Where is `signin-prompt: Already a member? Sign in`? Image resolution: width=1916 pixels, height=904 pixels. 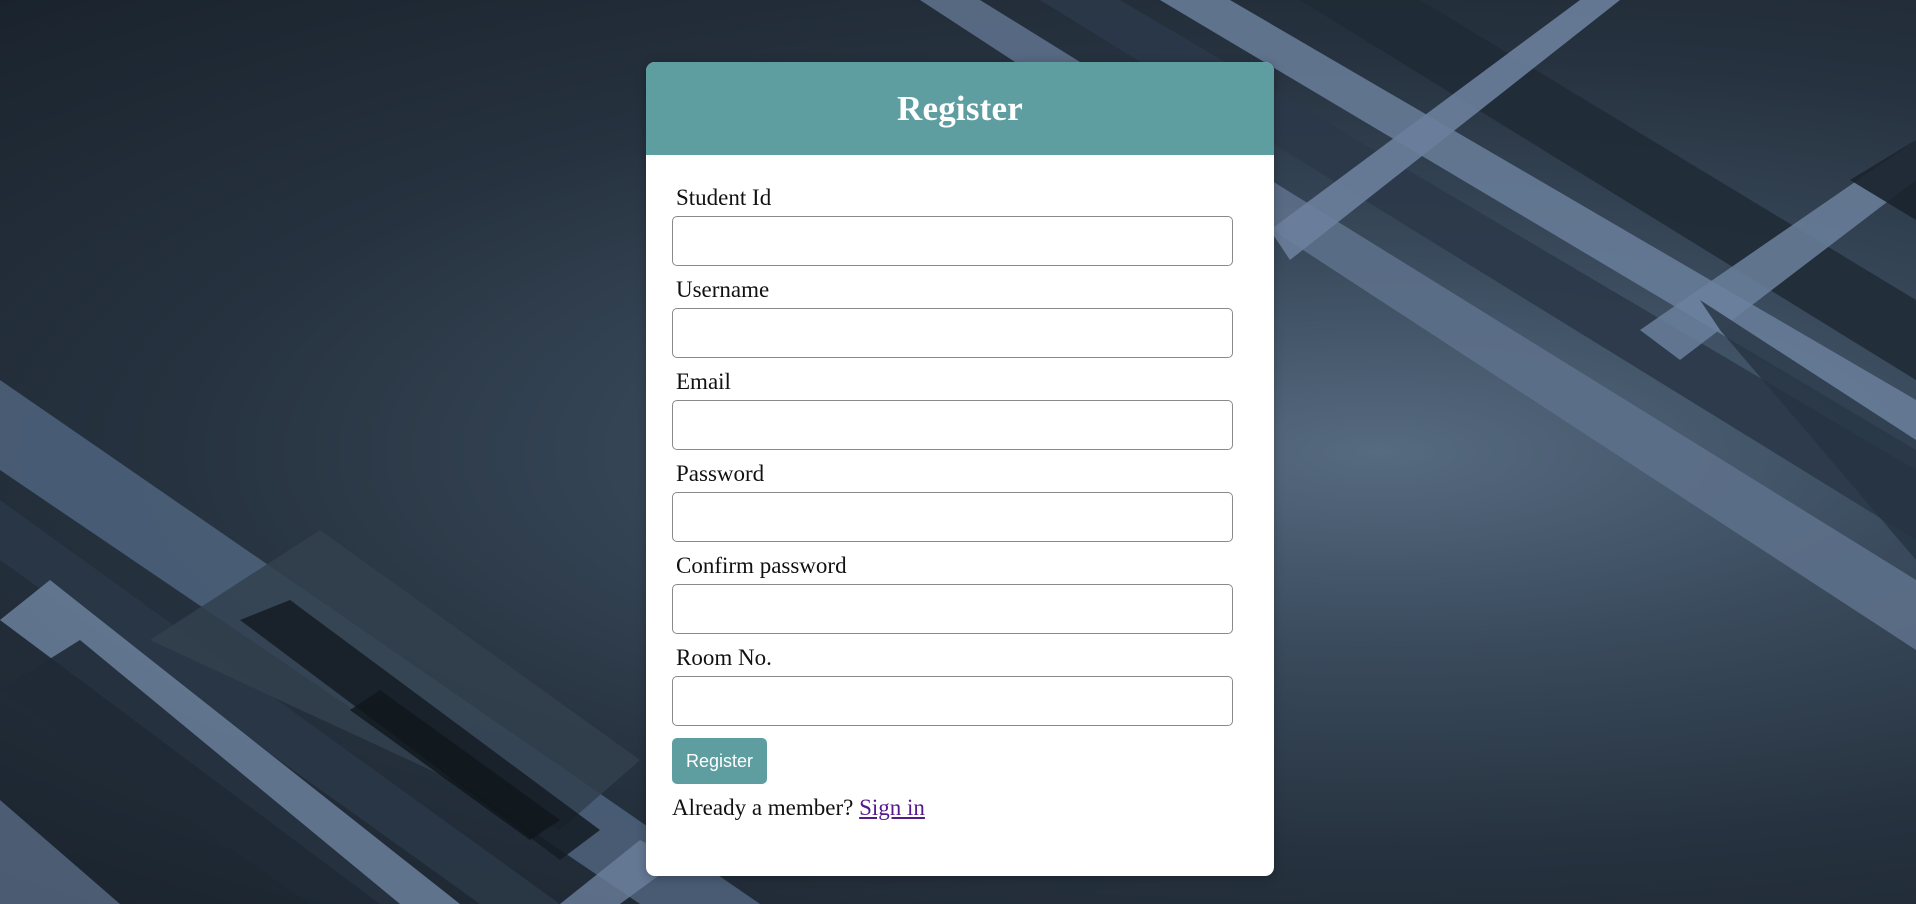 signin-prompt: Already a member? Sign in is located at coordinates (973, 808).